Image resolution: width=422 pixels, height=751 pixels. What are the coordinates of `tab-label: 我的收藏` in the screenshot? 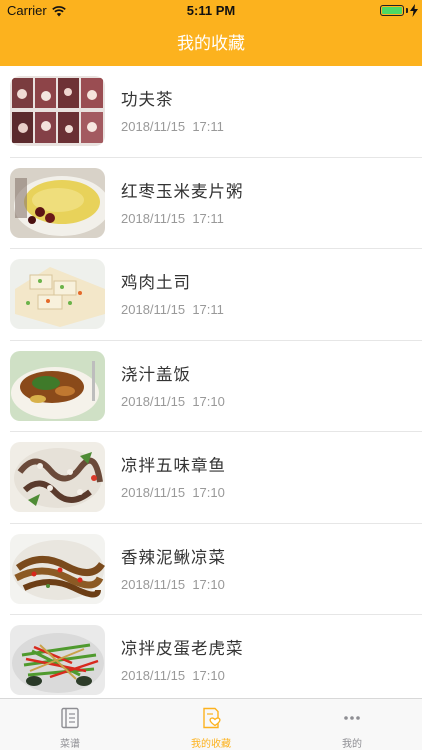 It's located at (211, 744).